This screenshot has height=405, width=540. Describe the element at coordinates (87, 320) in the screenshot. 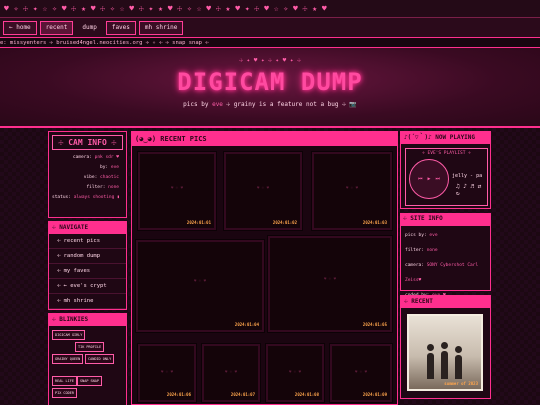

I see `blinkies-title: ☩ BLINKIES` at that location.